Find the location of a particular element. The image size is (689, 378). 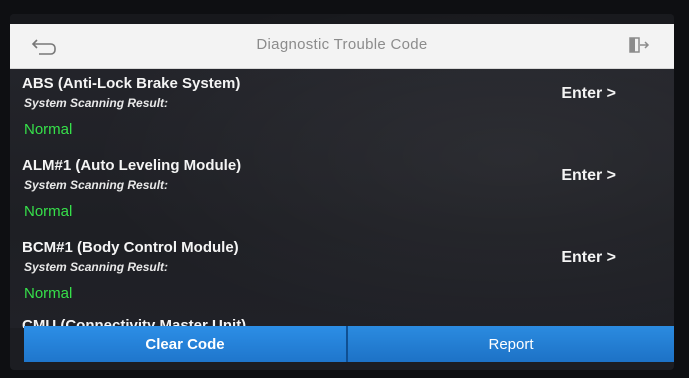

module-name: ALM#1 (Auto Leveling Module) is located at coordinates (132, 165).